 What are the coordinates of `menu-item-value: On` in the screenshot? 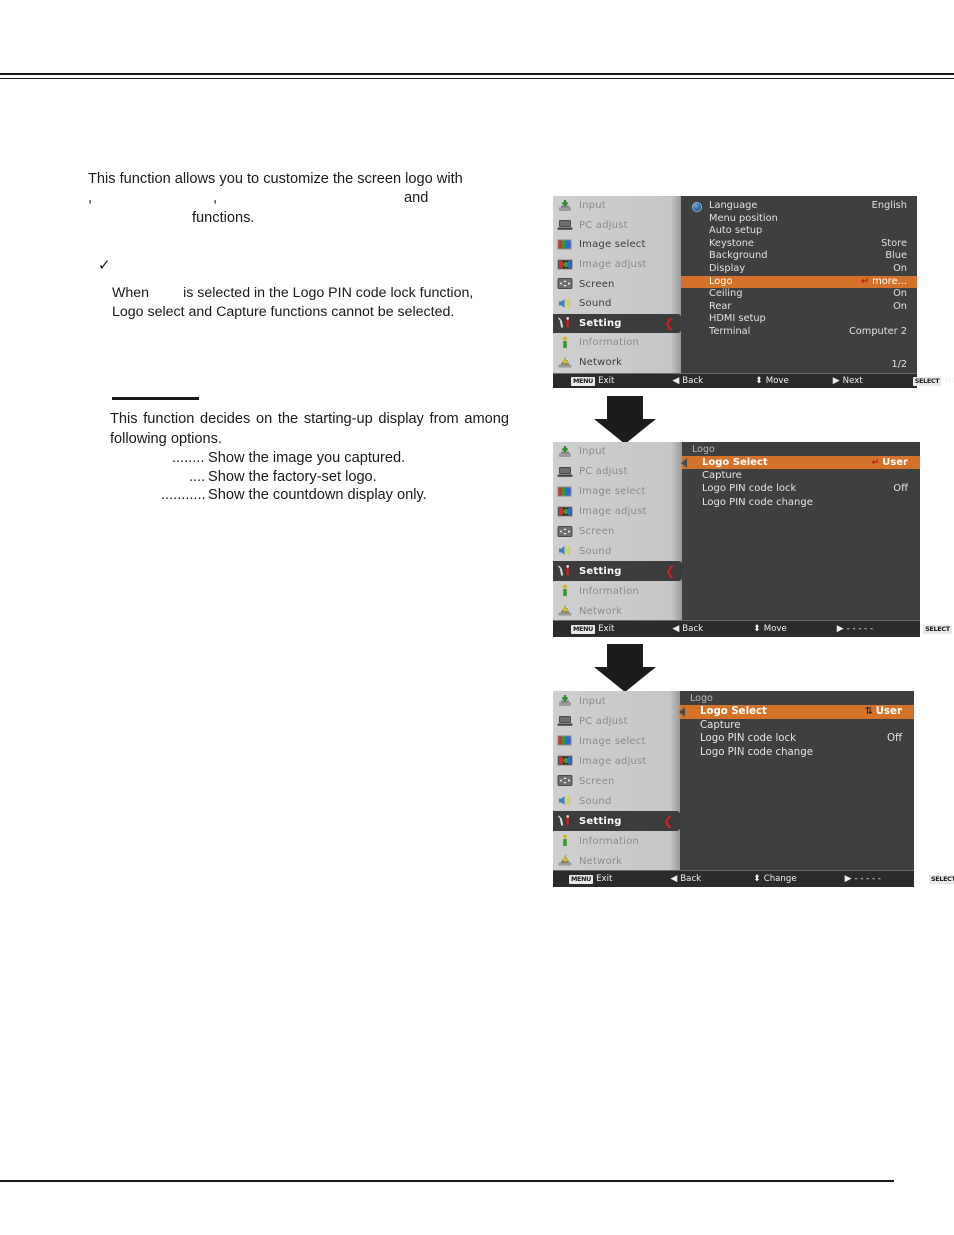 It's located at (900, 294).